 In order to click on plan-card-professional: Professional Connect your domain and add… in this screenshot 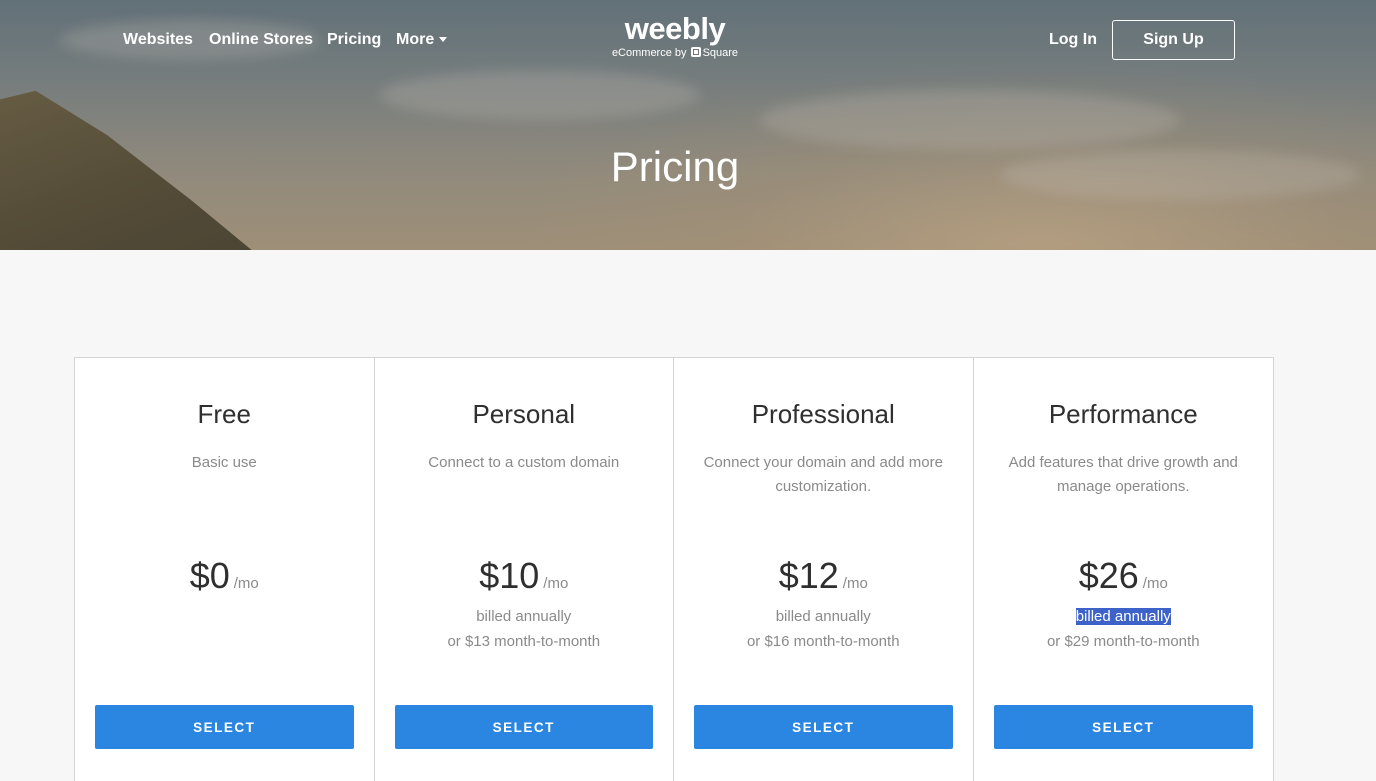, I will do `click(824, 569)`.